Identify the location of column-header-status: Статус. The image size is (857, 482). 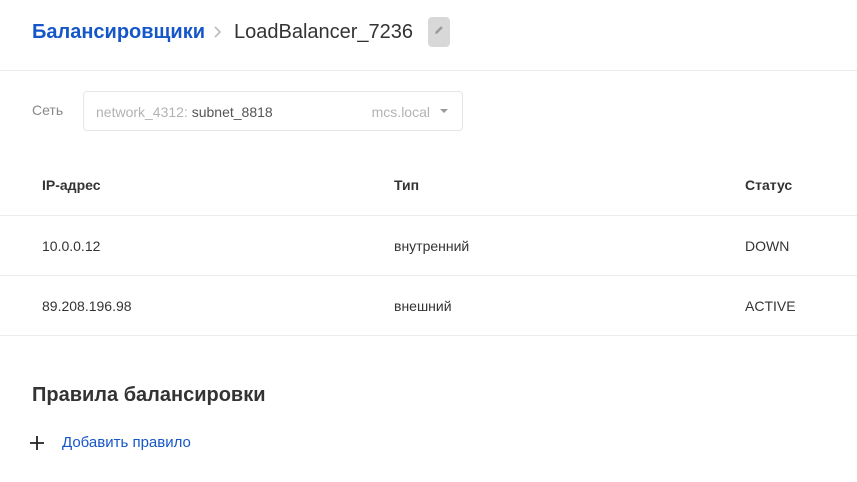
(769, 185).